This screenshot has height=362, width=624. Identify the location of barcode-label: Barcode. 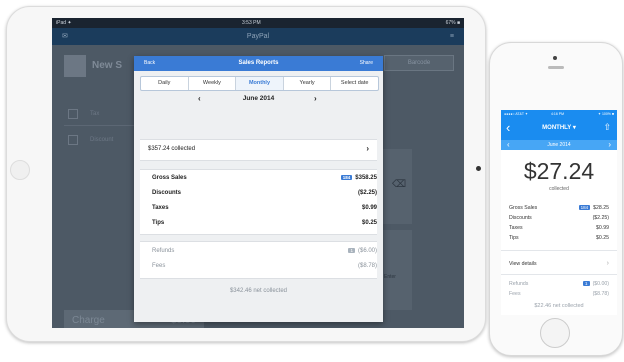
(419, 63).